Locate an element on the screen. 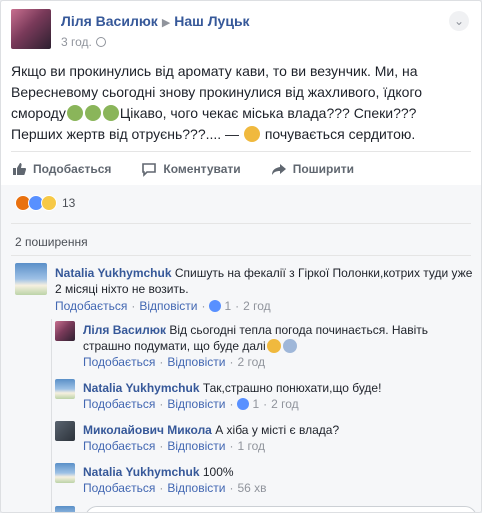 This screenshot has height=513, width=482. screaming-emoji-icon is located at coordinates (273, 346).